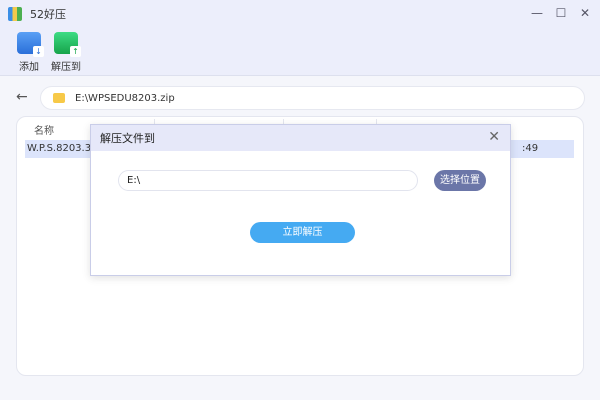  I want to click on add-button: ↓ 添加, so click(29, 52).